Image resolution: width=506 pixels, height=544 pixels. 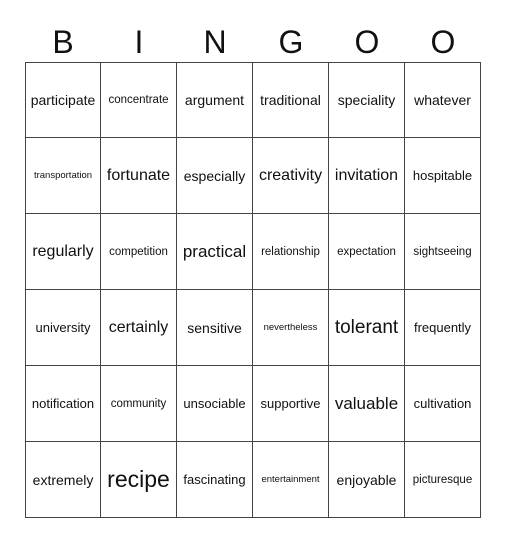 What do you see at coordinates (63, 100) in the screenshot?
I see `bingo-cell: participate` at bounding box center [63, 100].